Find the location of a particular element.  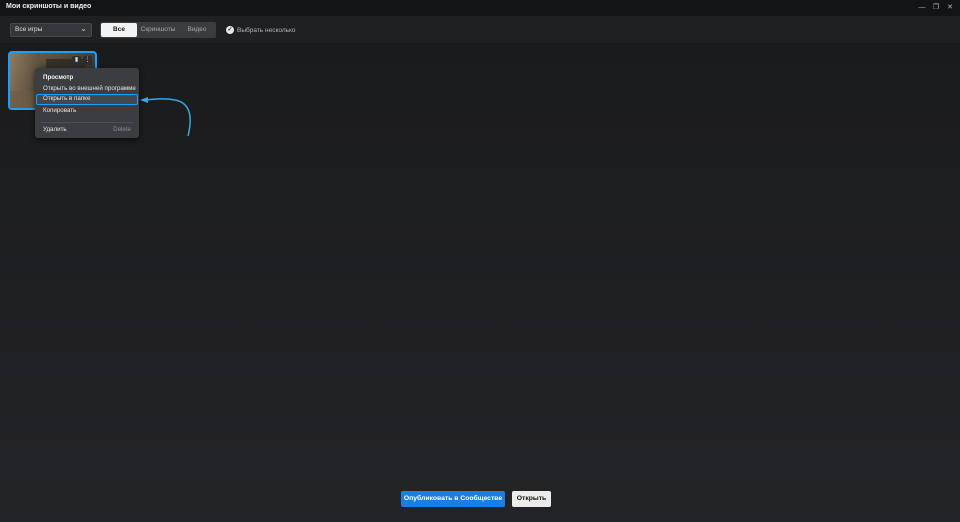

close-button: ✕ is located at coordinates (950, 7).